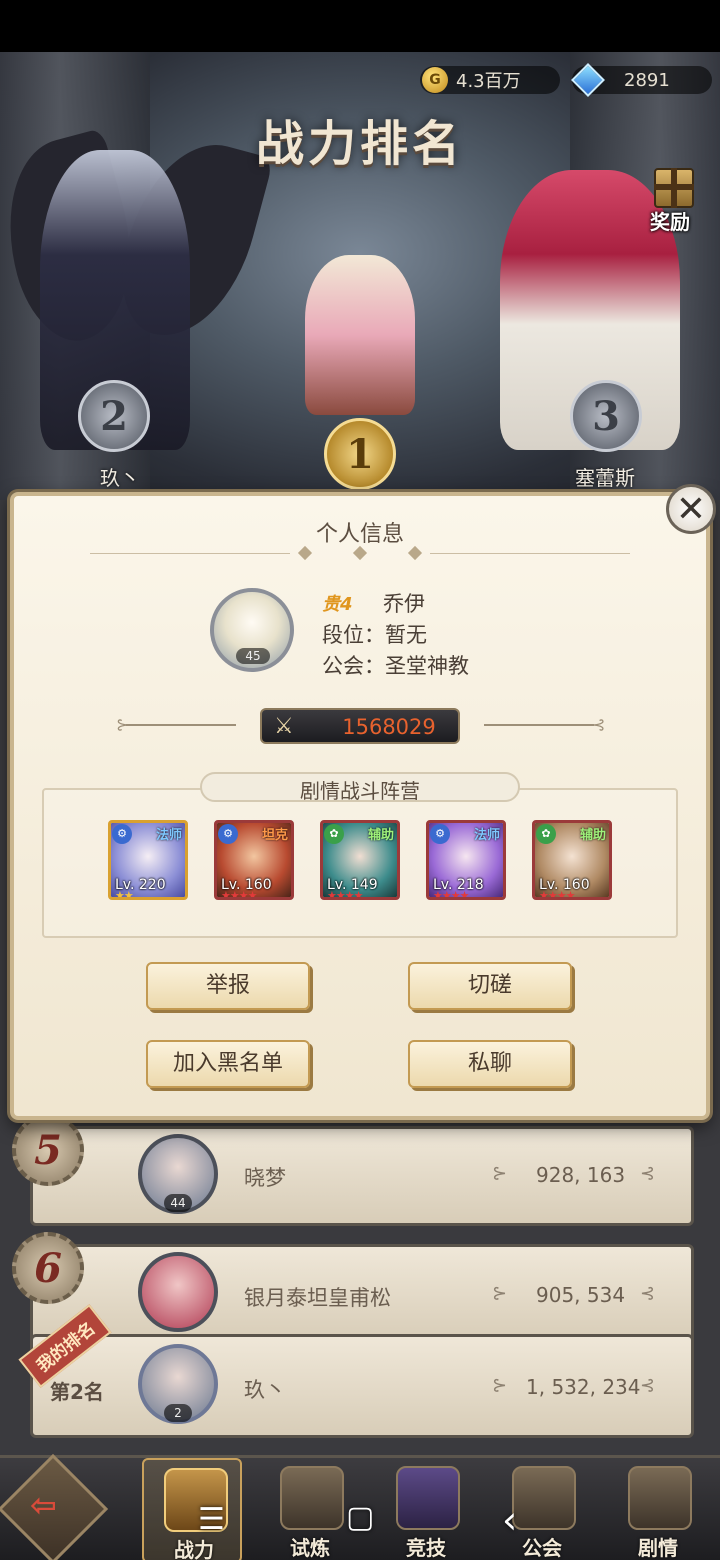 This screenshot has width=720, height=1560. What do you see at coordinates (539, 725) in the screenshot?
I see `power-divider-right` at bounding box center [539, 725].